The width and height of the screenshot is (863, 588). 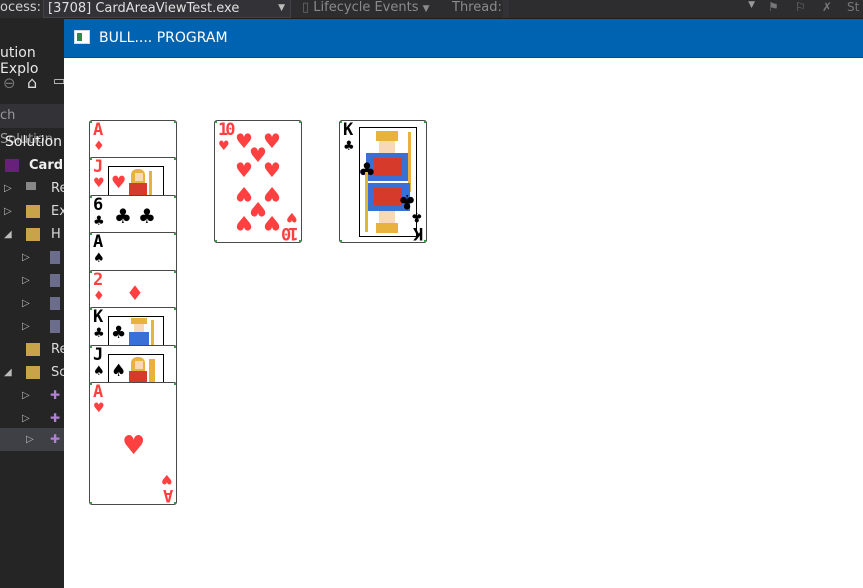 What do you see at coordinates (144, 8) in the screenshot?
I see `process-value: [3708] CardAreaViewTest.exe` at bounding box center [144, 8].